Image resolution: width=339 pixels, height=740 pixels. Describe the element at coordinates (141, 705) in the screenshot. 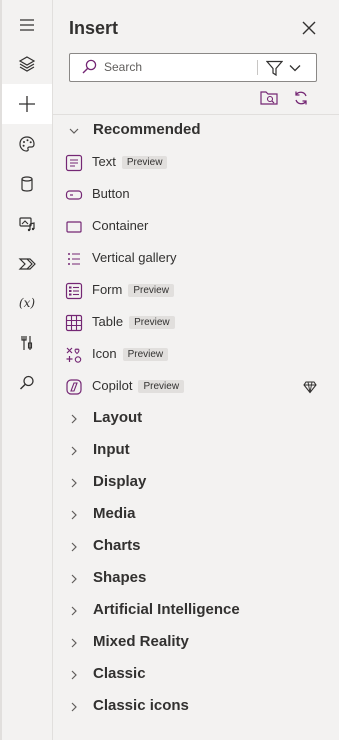

I see `section-label: Classic icons` at that location.